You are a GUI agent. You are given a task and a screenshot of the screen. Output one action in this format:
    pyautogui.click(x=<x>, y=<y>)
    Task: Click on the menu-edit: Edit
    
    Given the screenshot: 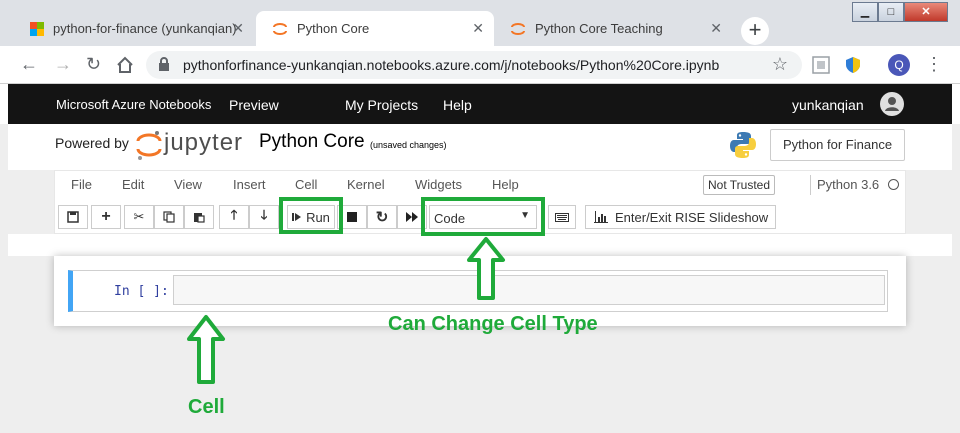 What is the action you would take?
    pyautogui.click(x=133, y=184)
    